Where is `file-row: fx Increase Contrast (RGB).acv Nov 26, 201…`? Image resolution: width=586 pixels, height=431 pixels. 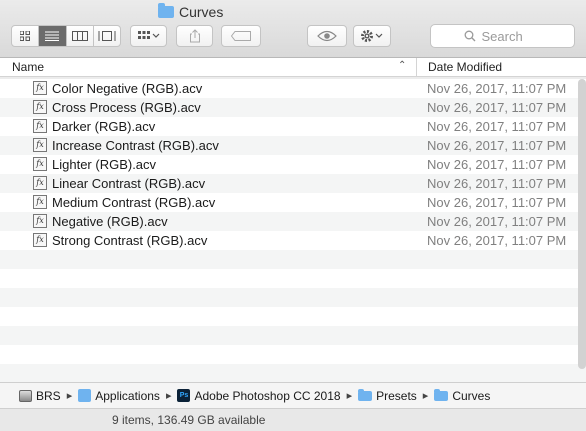
file-row: fx Increase Contrast (RGB).acv Nov 26, 201… is located at coordinates (293, 145).